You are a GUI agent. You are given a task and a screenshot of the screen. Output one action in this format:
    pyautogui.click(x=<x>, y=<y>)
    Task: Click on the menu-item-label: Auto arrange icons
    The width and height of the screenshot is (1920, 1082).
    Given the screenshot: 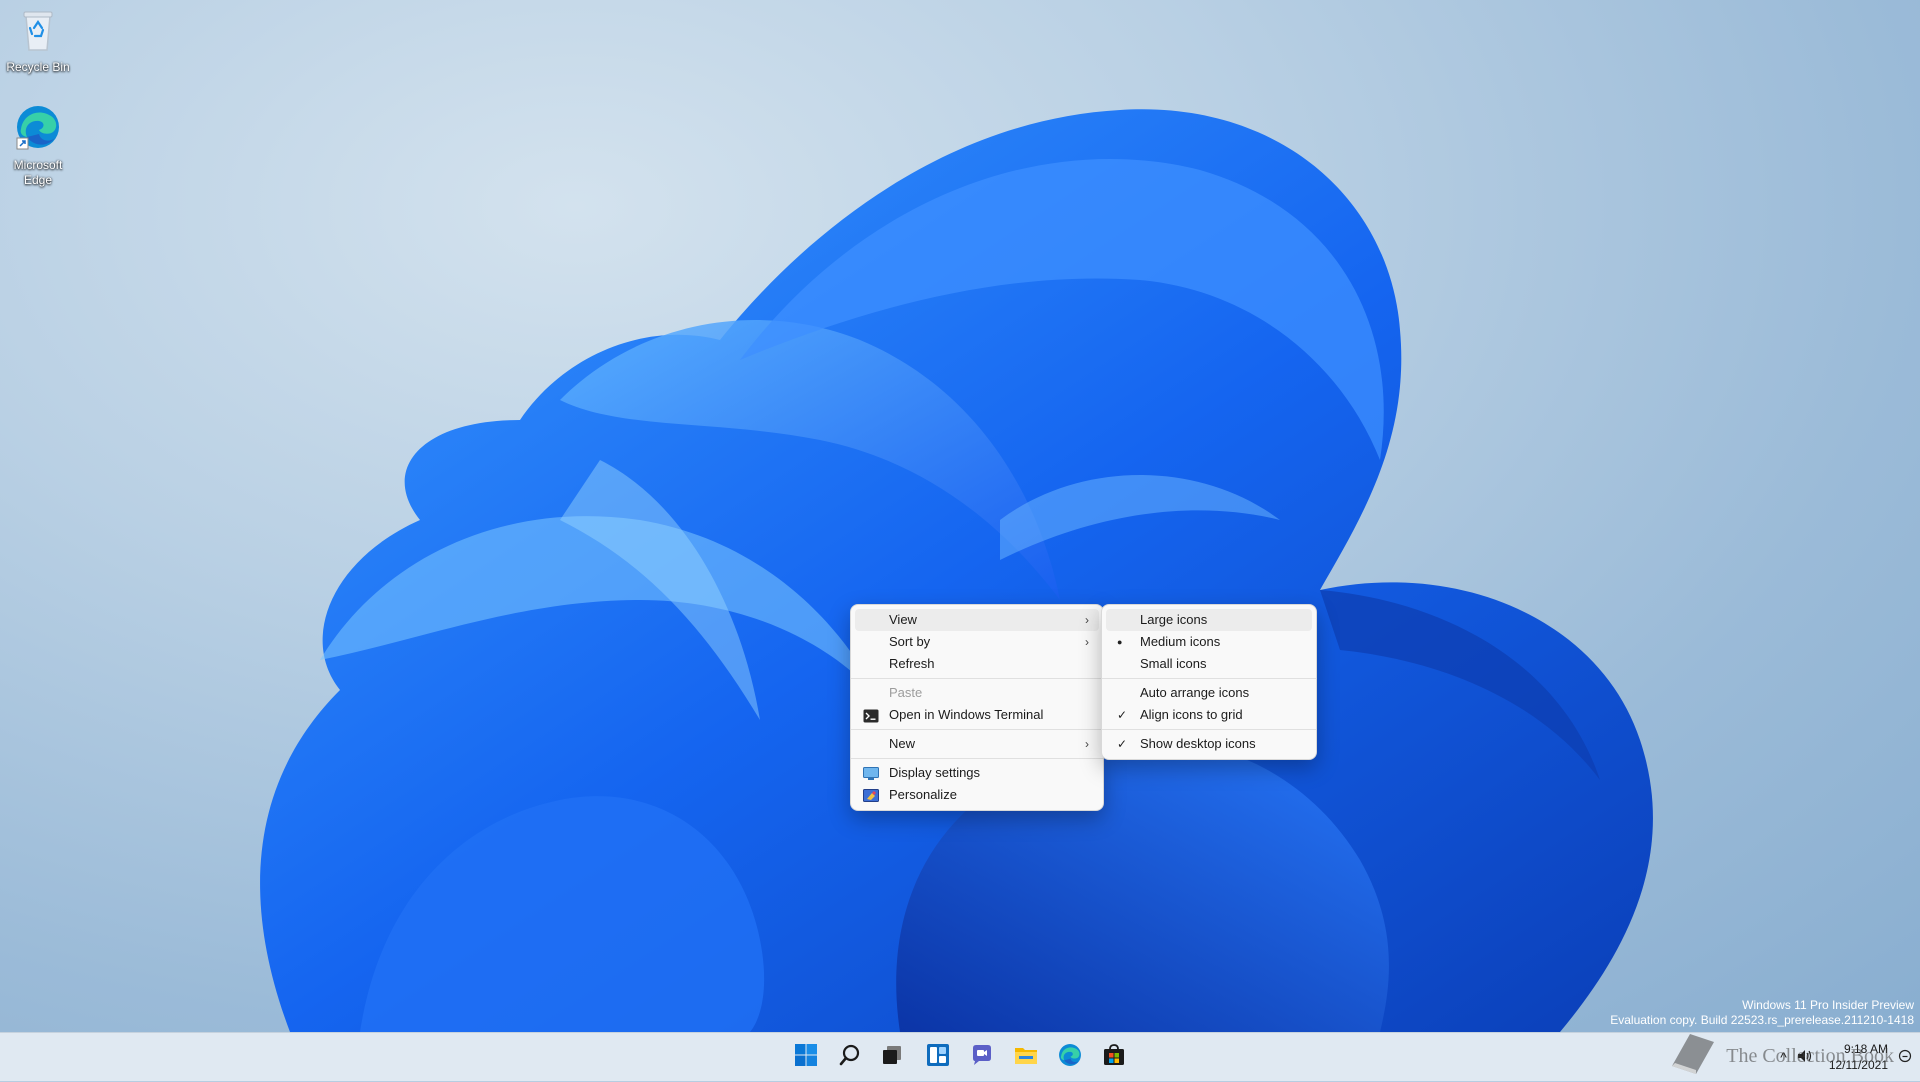 What is the action you would take?
    pyautogui.click(x=1195, y=692)
    